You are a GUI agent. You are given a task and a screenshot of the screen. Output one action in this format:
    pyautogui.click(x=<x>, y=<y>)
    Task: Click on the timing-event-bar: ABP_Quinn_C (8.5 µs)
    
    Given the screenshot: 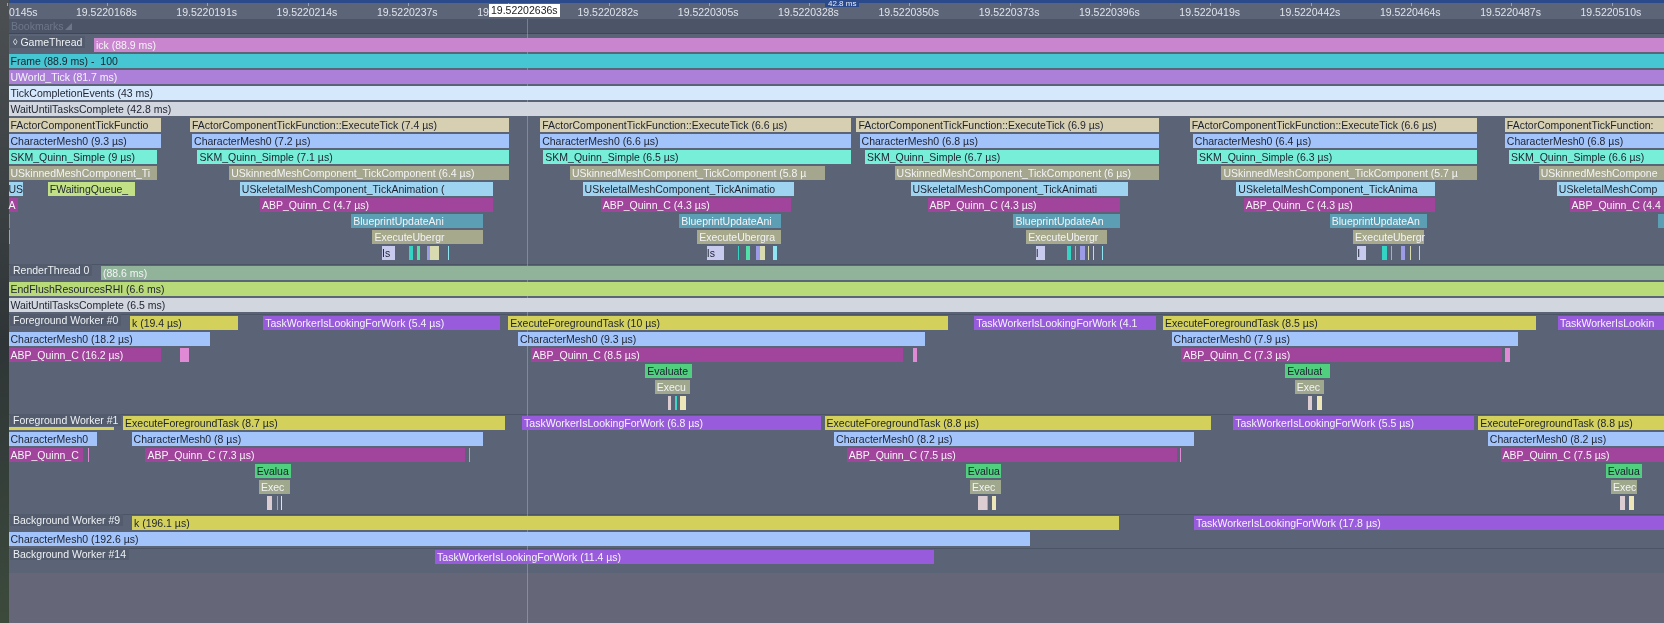 What is the action you would take?
    pyautogui.click(x=717, y=355)
    